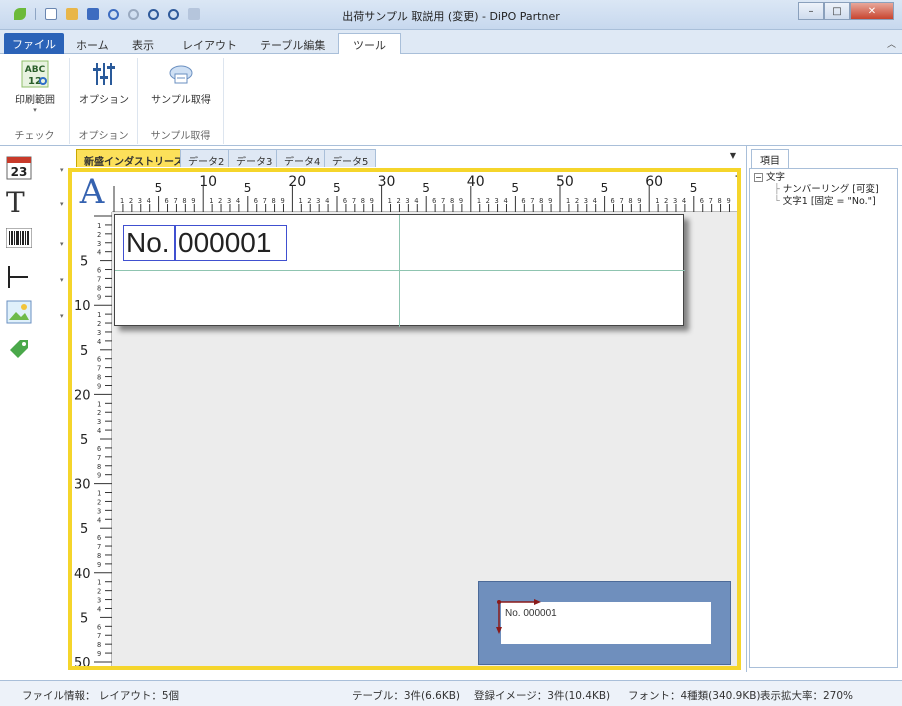 The width and height of the screenshot is (902, 706). What do you see at coordinates (231, 243) in the screenshot?
I see `numbering-field: 000001` at bounding box center [231, 243].